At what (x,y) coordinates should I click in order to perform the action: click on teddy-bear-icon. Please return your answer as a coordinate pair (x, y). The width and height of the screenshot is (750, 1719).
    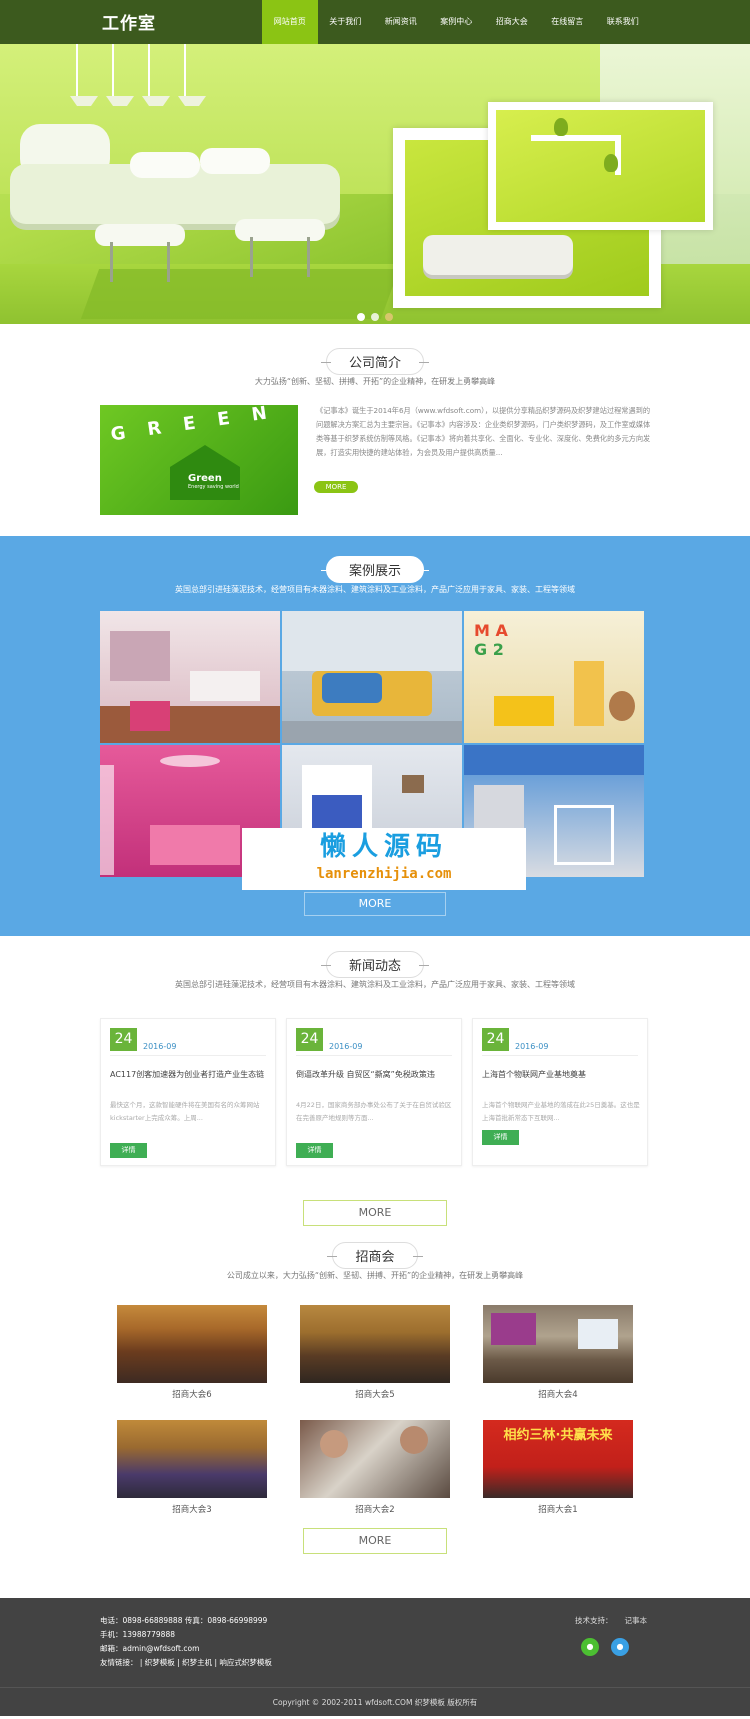
    Looking at the image, I should click on (622, 706).